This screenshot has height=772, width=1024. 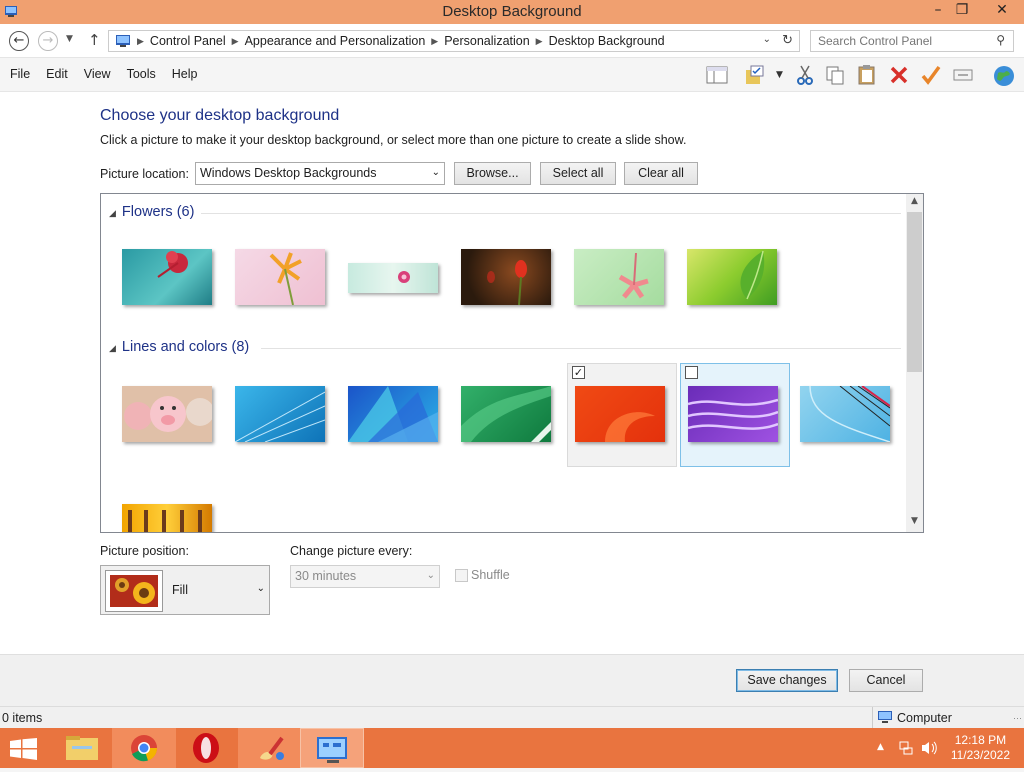 What do you see at coordinates (461, 575) in the screenshot?
I see `shuffle-checkbox` at bounding box center [461, 575].